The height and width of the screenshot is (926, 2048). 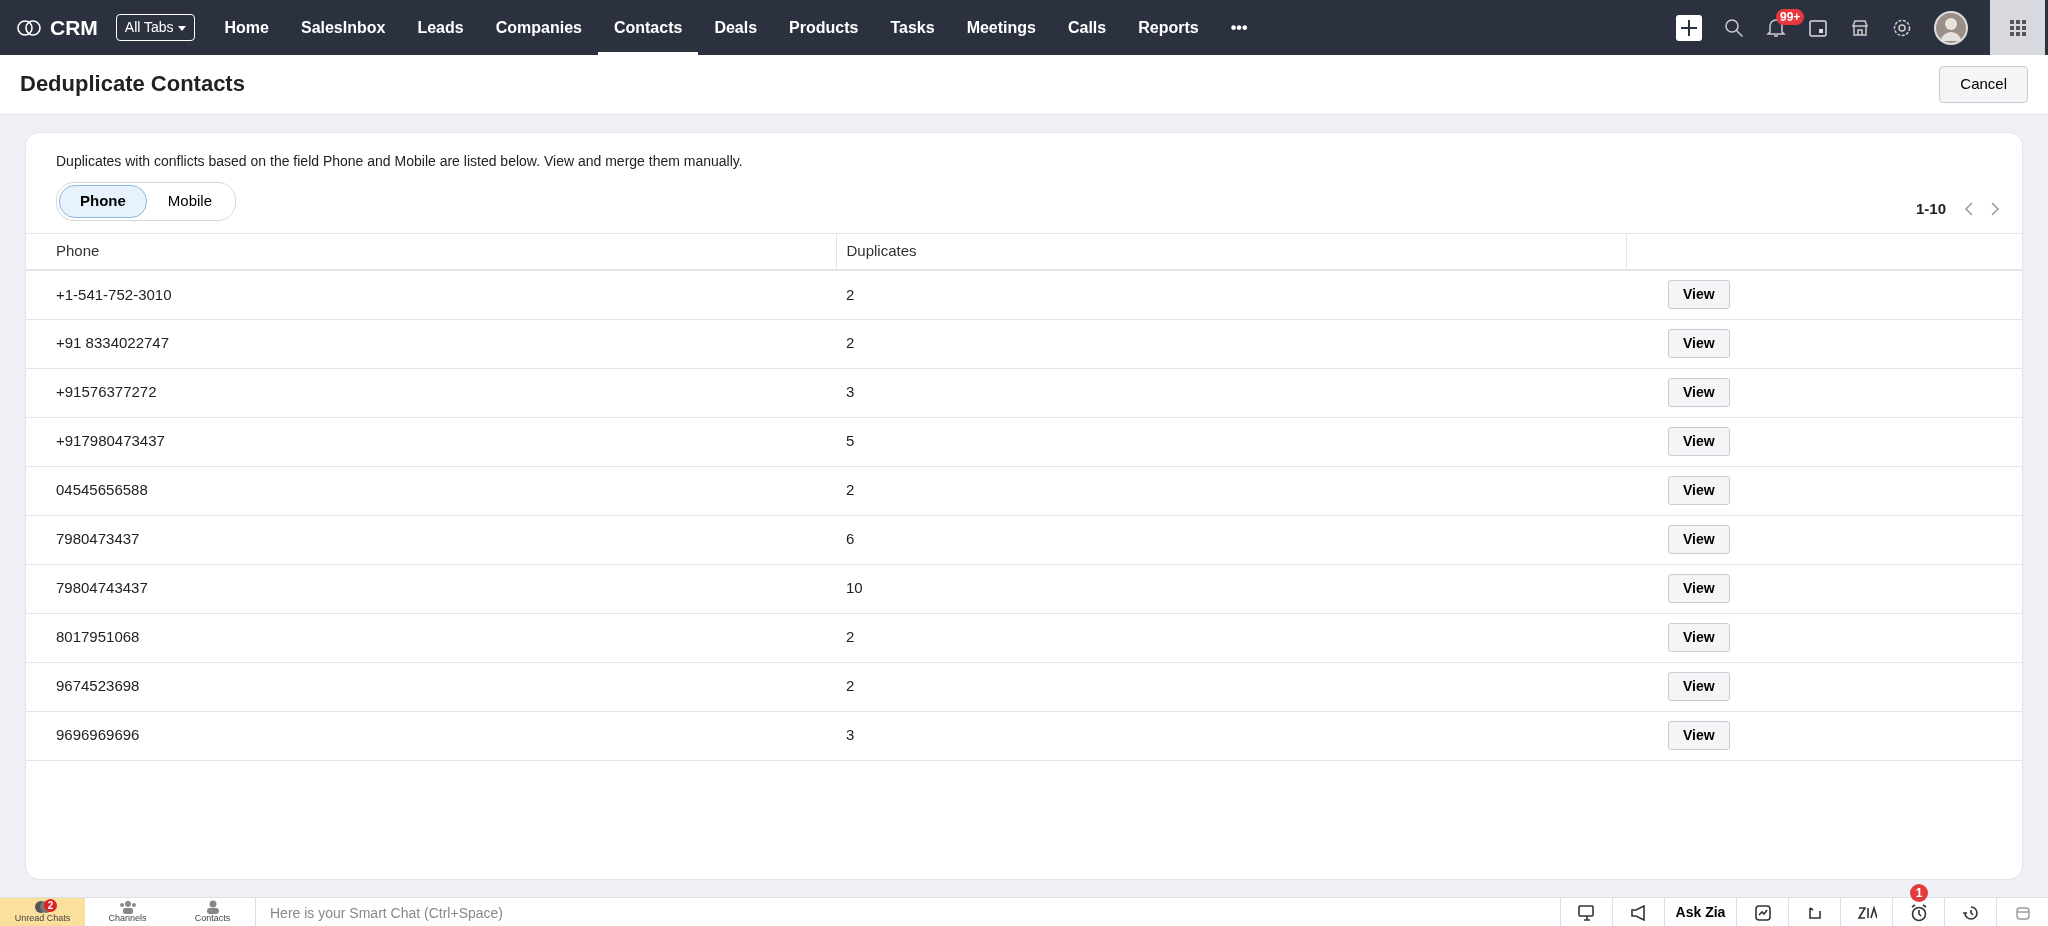 What do you see at coordinates (1918, 912) in the screenshot?
I see `alarm-clock-icon` at bounding box center [1918, 912].